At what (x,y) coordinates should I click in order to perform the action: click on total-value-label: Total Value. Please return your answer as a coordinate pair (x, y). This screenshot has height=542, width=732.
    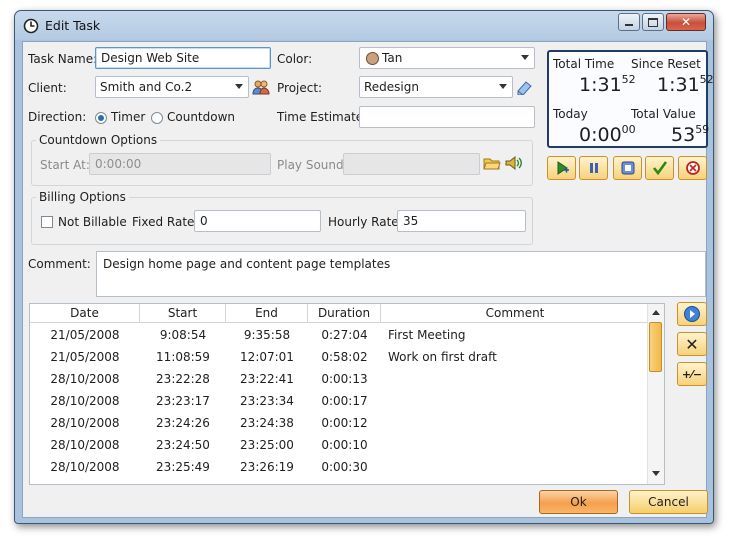
    Looking at the image, I should click on (663, 114).